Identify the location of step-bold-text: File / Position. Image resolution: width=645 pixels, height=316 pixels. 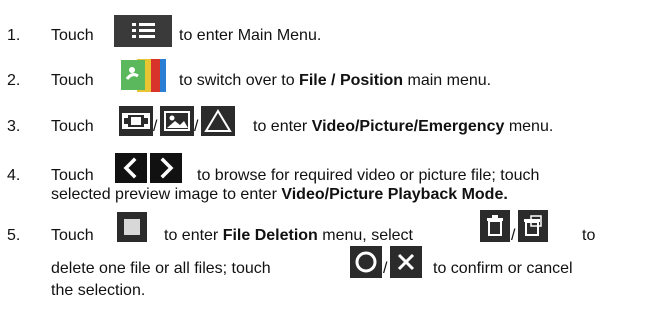
(351, 80).